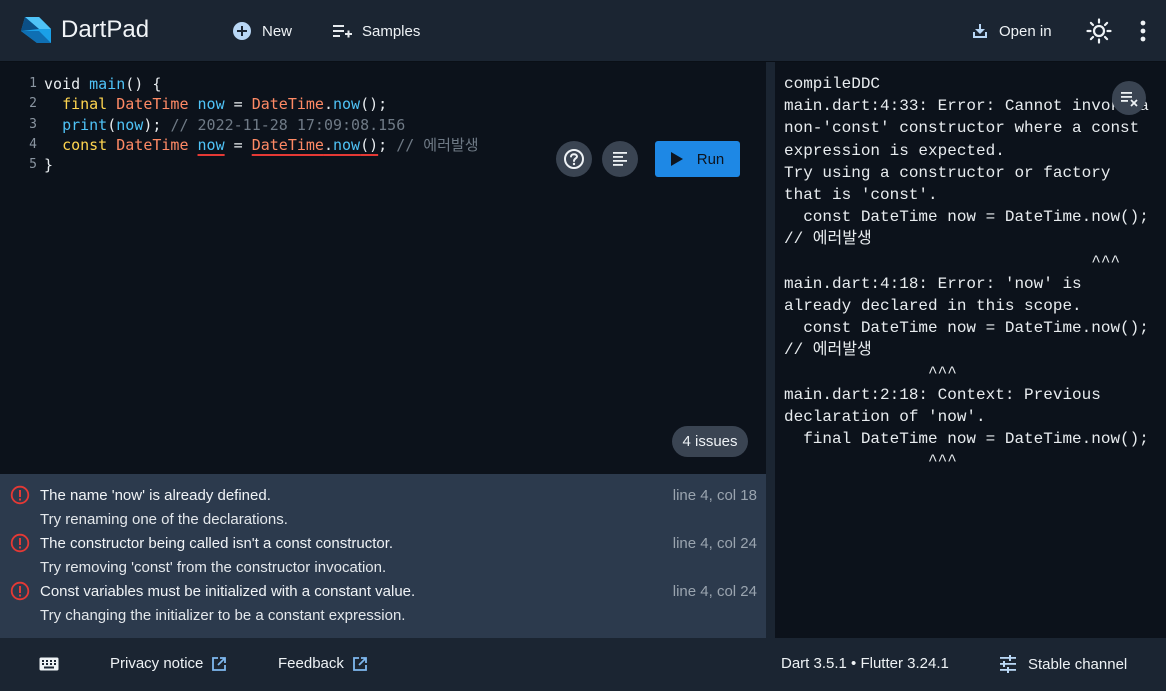 Image resolution: width=1166 pixels, height=691 pixels. I want to click on new-label: New, so click(277, 31).